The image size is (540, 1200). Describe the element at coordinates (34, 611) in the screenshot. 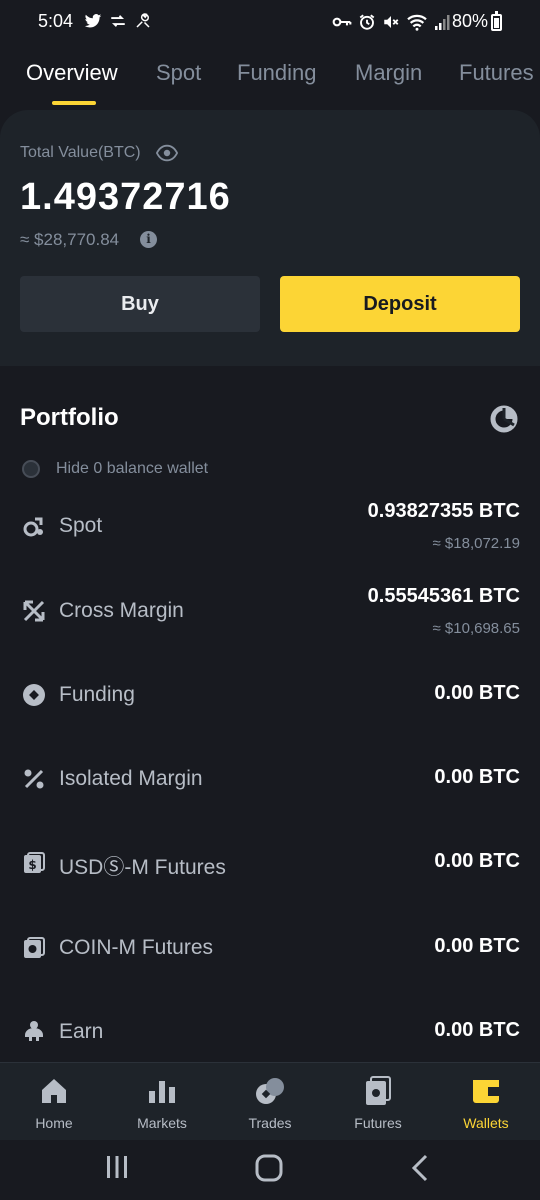

I see `cross-margin-icon` at that location.